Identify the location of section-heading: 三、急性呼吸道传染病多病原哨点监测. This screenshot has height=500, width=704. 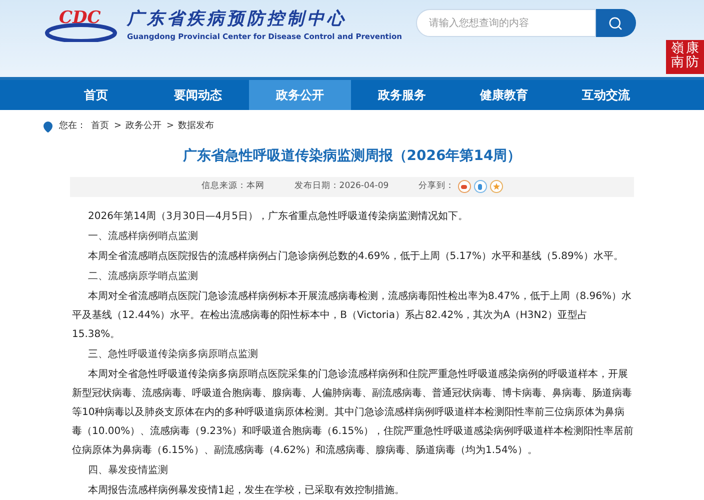
(173, 355).